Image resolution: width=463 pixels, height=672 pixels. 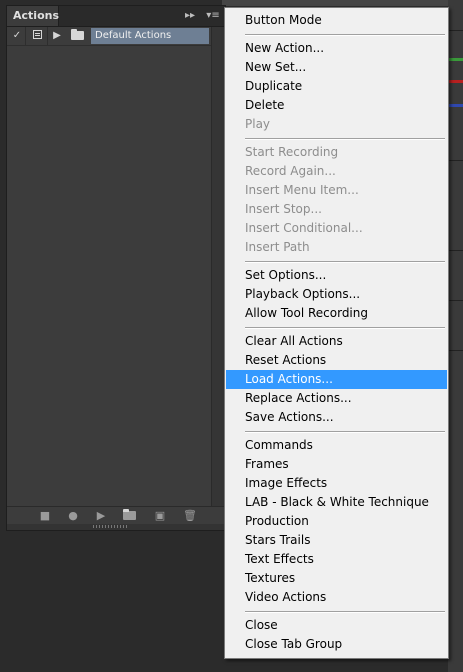 I want to click on new-set-icon, so click(x=129, y=516).